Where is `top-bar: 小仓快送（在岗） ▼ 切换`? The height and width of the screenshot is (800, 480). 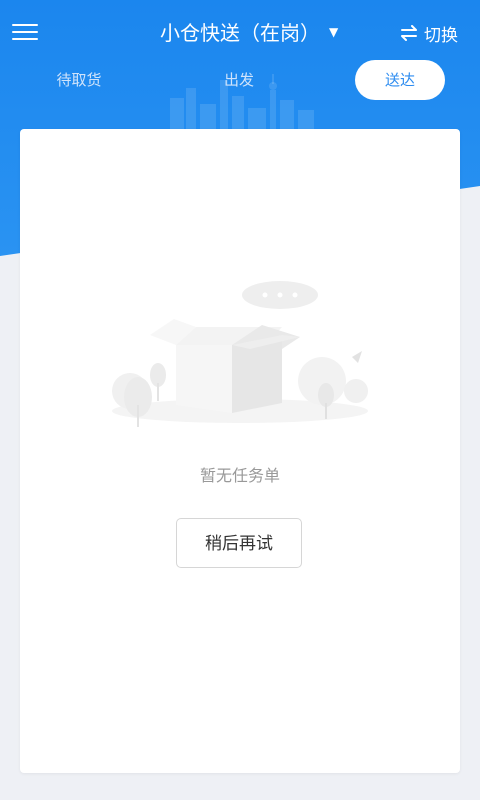 top-bar: 小仓快送（在岗） ▼ 切换 is located at coordinates (240, 32).